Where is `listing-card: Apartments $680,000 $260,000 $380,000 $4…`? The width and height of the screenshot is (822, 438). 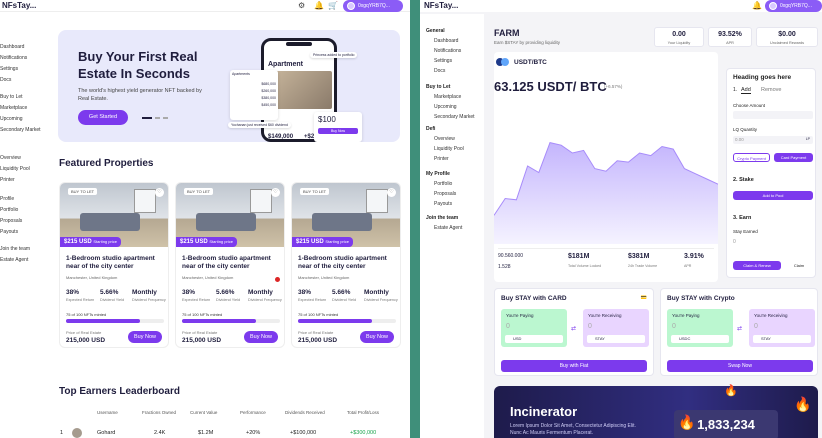 listing-card: Apartments $680,000 $260,000 $380,000 $4… is located at coordinates (254, 95).